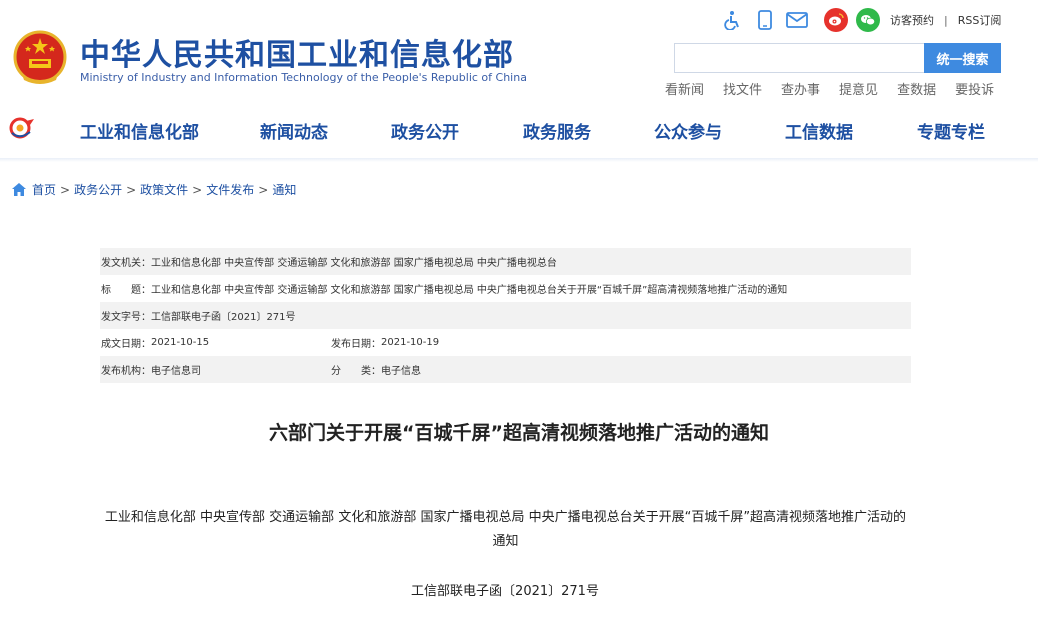 The height and width of the screenshot is (619, 1038). I want to click on meta-value-org: 电子信息司, so click(176, 371).